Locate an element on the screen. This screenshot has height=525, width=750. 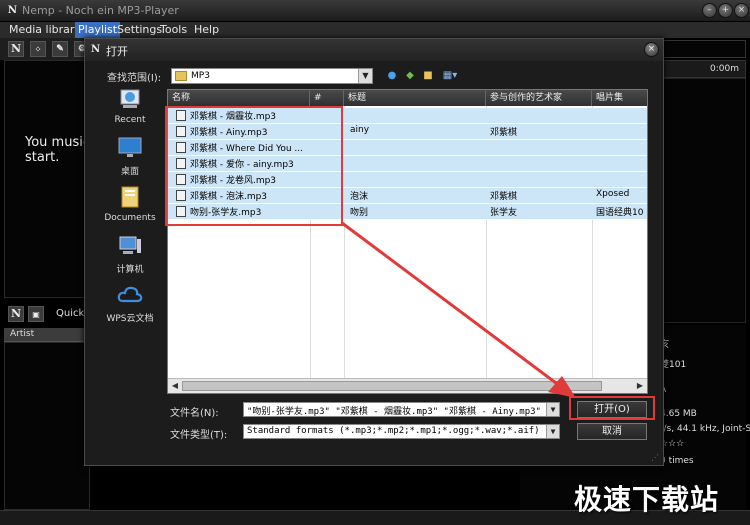
open-button: 打开(O) is located at coordinates (612, 409).